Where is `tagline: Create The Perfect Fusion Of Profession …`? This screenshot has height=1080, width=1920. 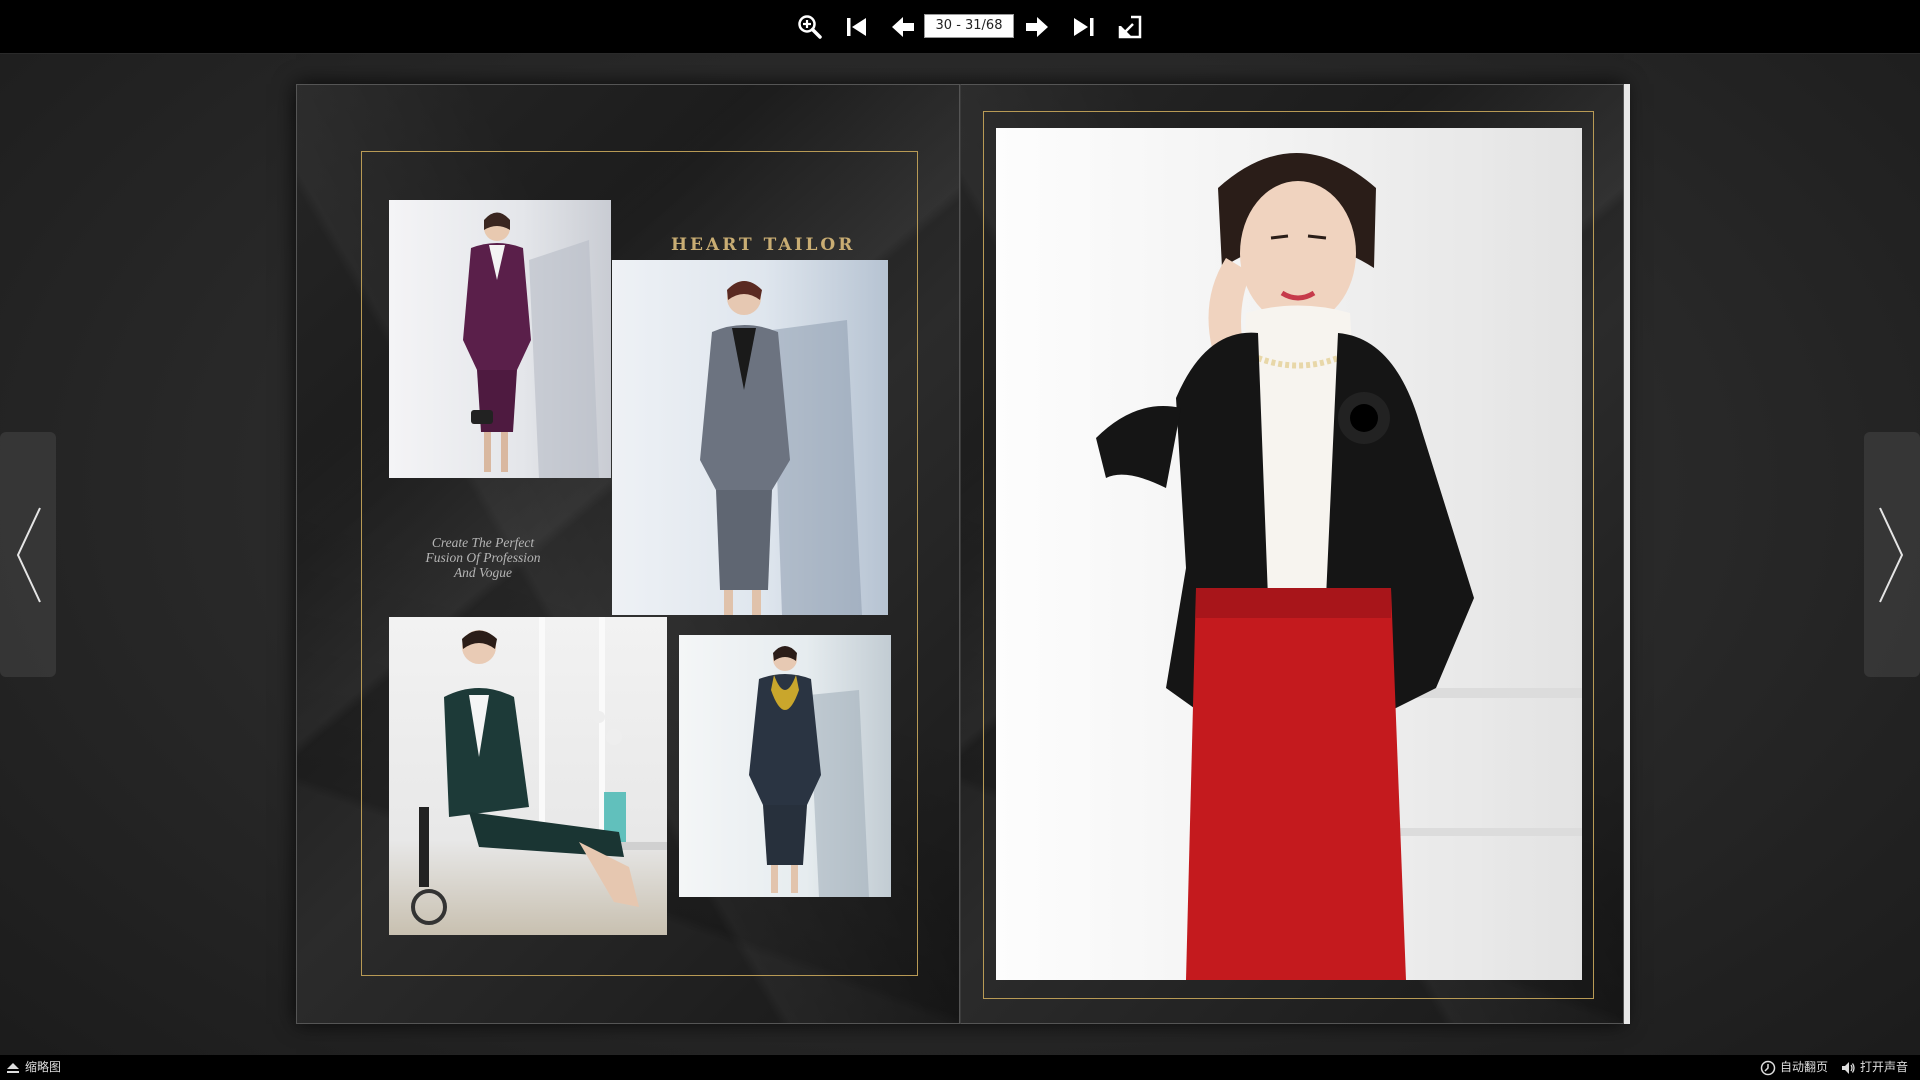
tagline: Create The Perfect Fusion Of Profession … is located at coordinates (483, 557).